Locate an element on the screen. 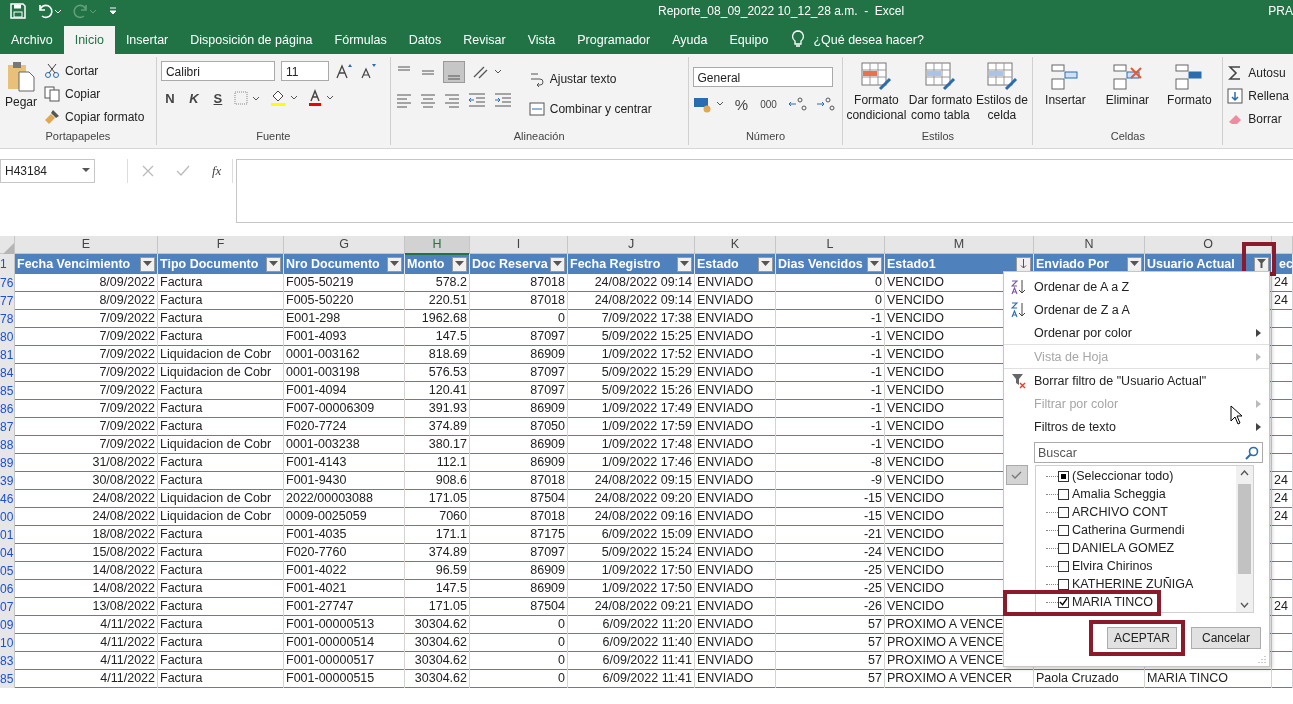 This screenshot has width=1293, height=704. thousands-button: 000 is located at coordinates (768, 104).